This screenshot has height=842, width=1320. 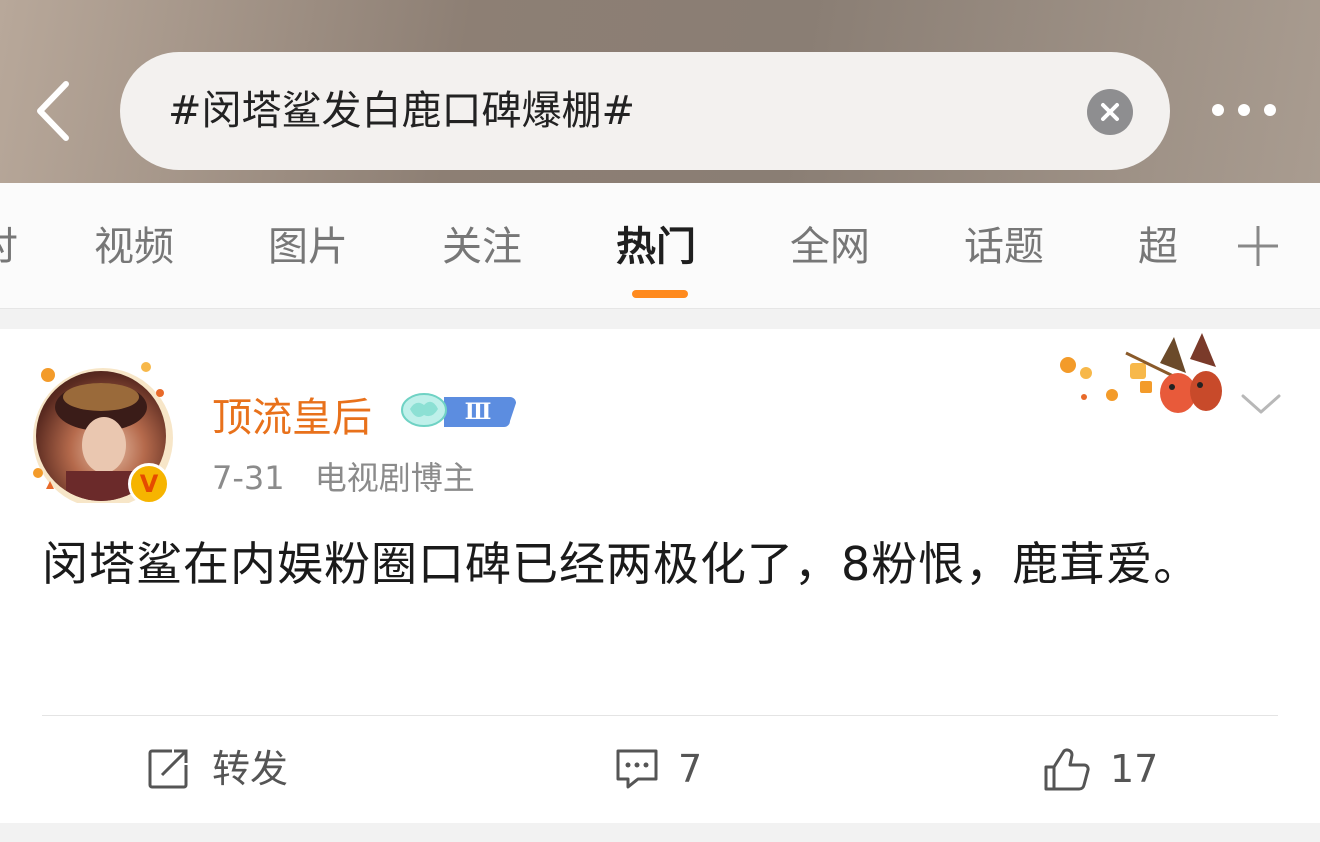 I want to click on level-badge-text: Ⅲ, so click(x=478, y=412).